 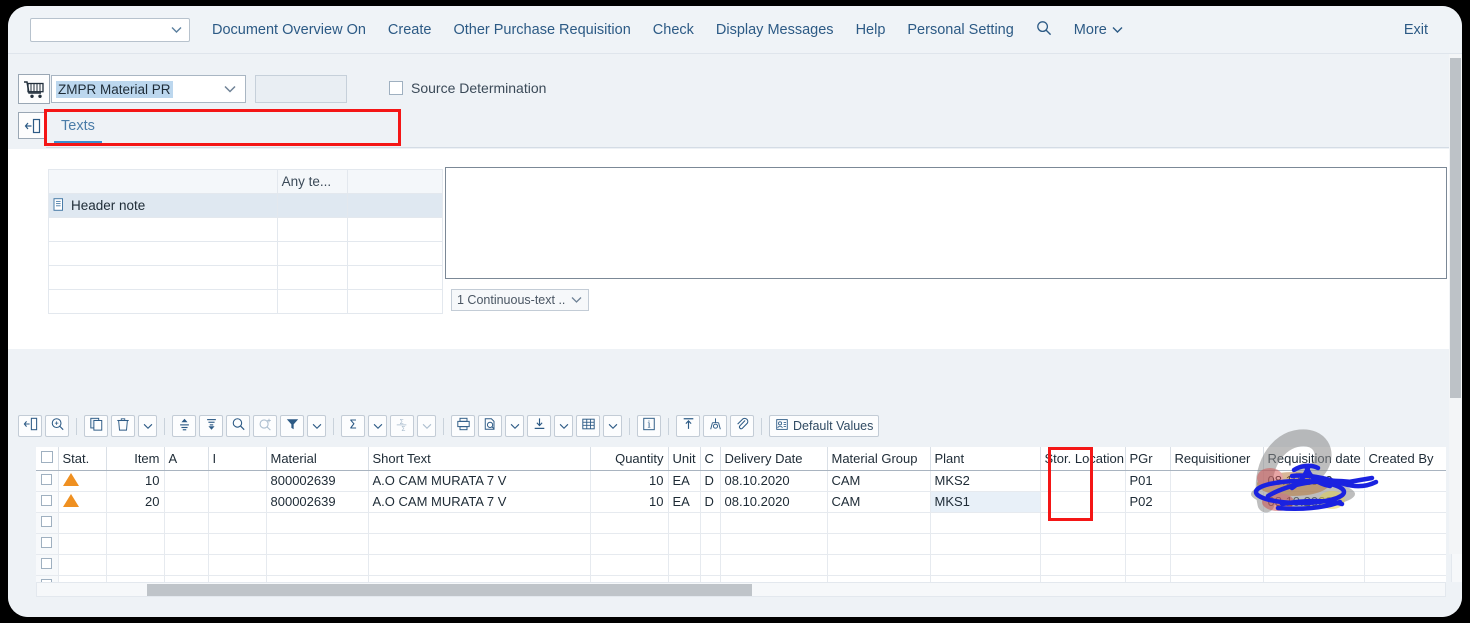 What do you see at coordinates (541, 30) in the screenshot?
I see `toolbar-item-other-purchase-requisition: Other Purchase Requisition` at bounding box center [541, 30].